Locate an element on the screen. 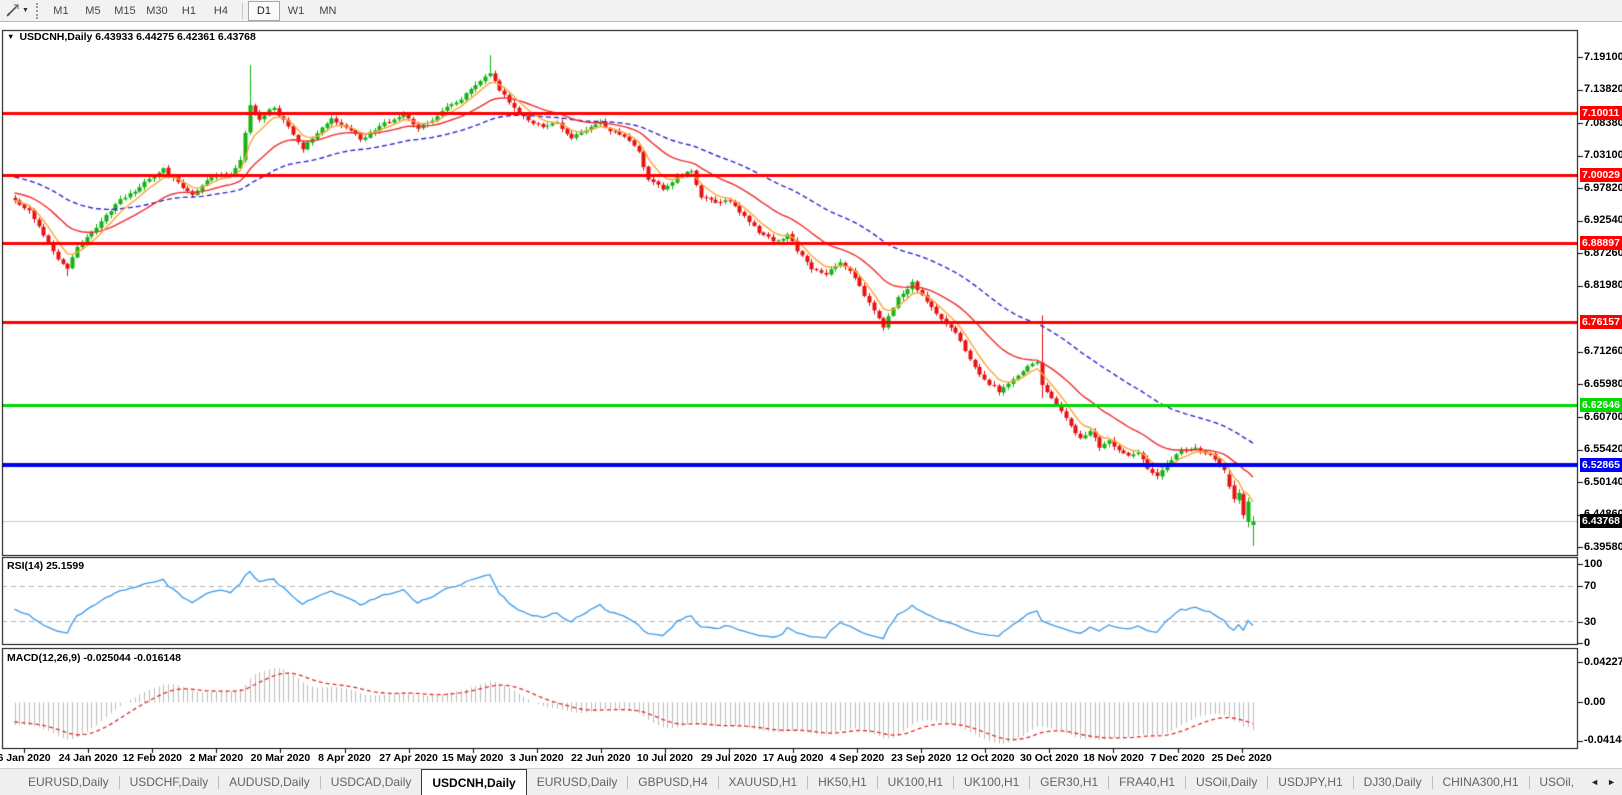  timeframe-button-M5: M5 is located at coordinates (93, 11).